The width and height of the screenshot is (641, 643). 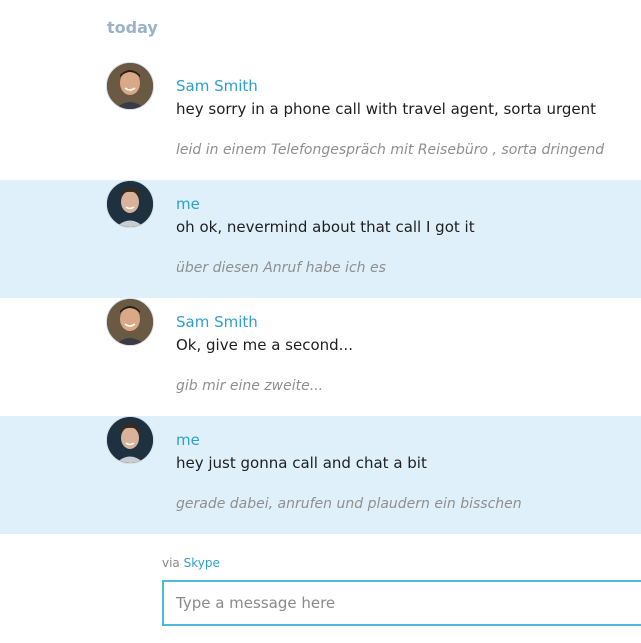 I want to click on via-skype-label: via Skype, so click(x=191, y=563).